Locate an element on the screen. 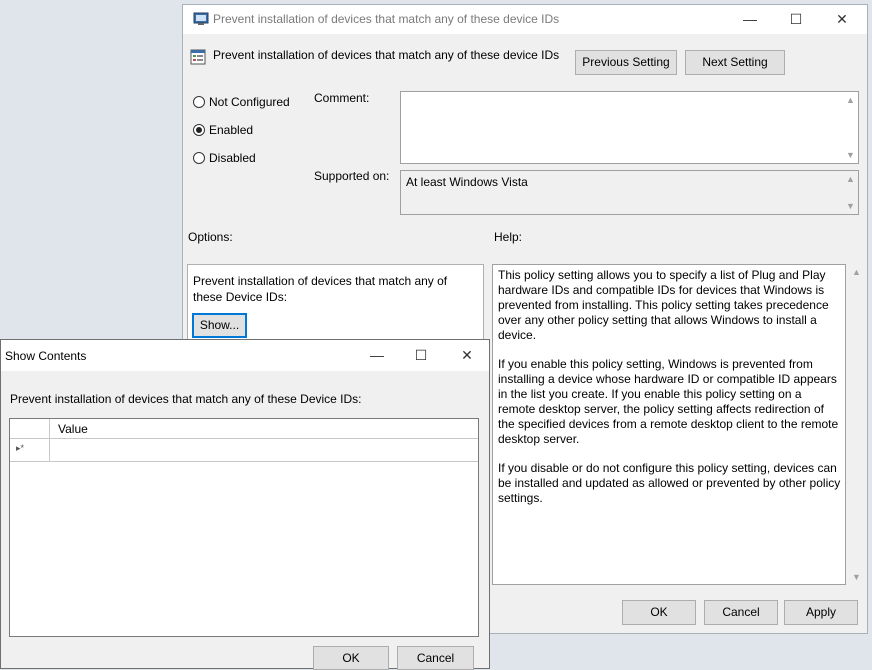 The height and width of the screenshot is (670, 872). column-header-value: Value is located at coordinates (73, 429).